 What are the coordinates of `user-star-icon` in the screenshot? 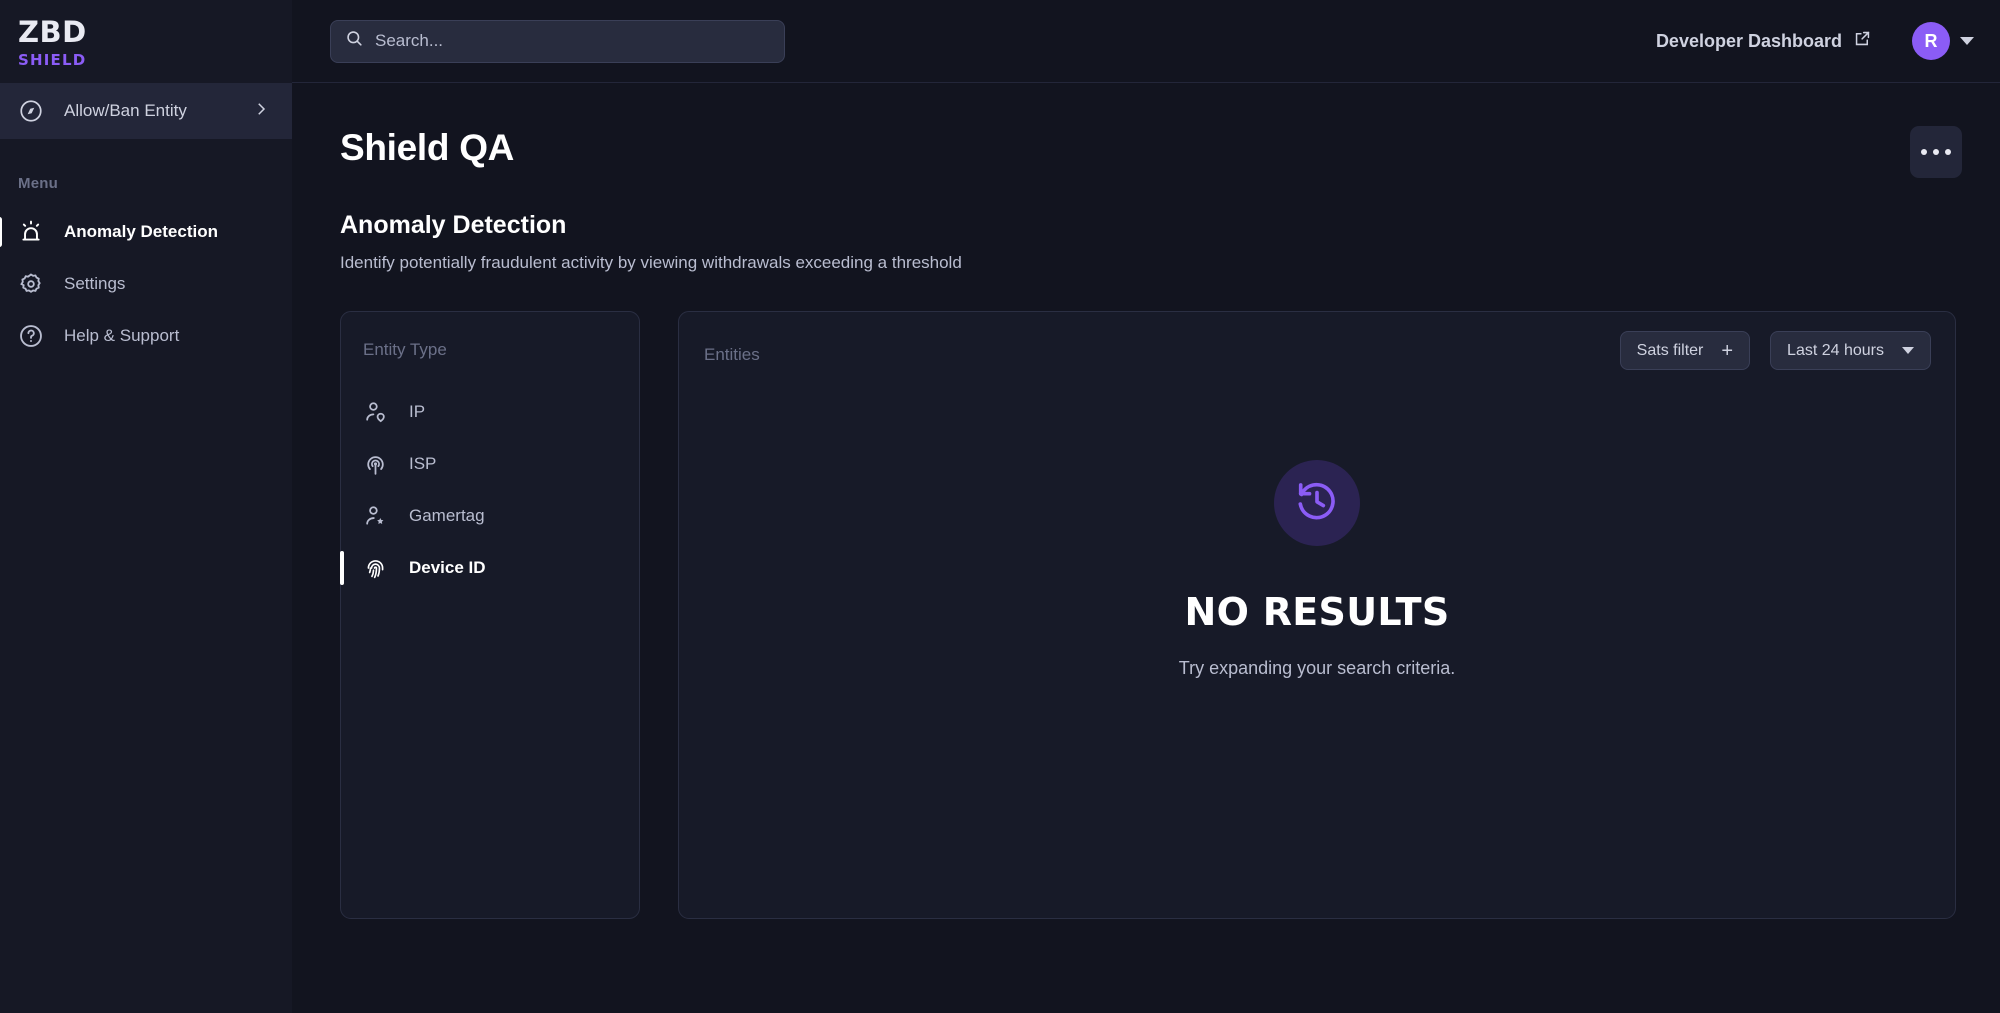 It's located at (377, 516).